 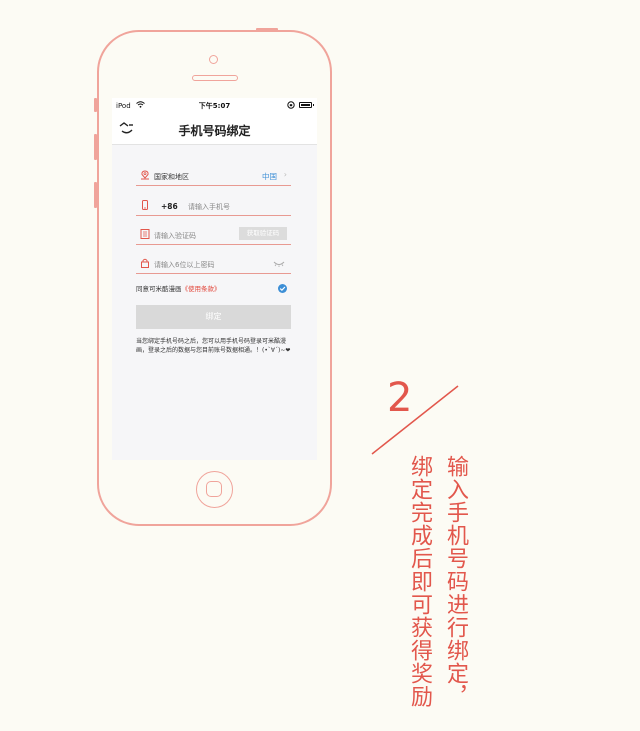 What do you see at coordinates (95, 147) in the screenshot?
I see `volume-up-button` at bounding box center [95, 147].